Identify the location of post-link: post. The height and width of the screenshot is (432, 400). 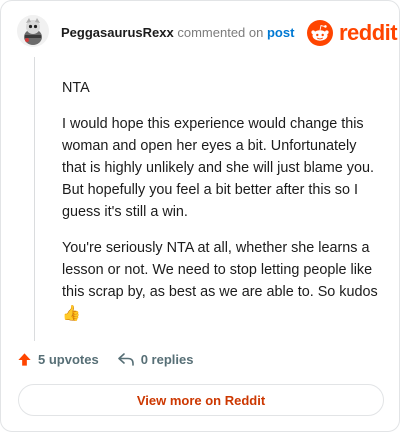
(280, 32).